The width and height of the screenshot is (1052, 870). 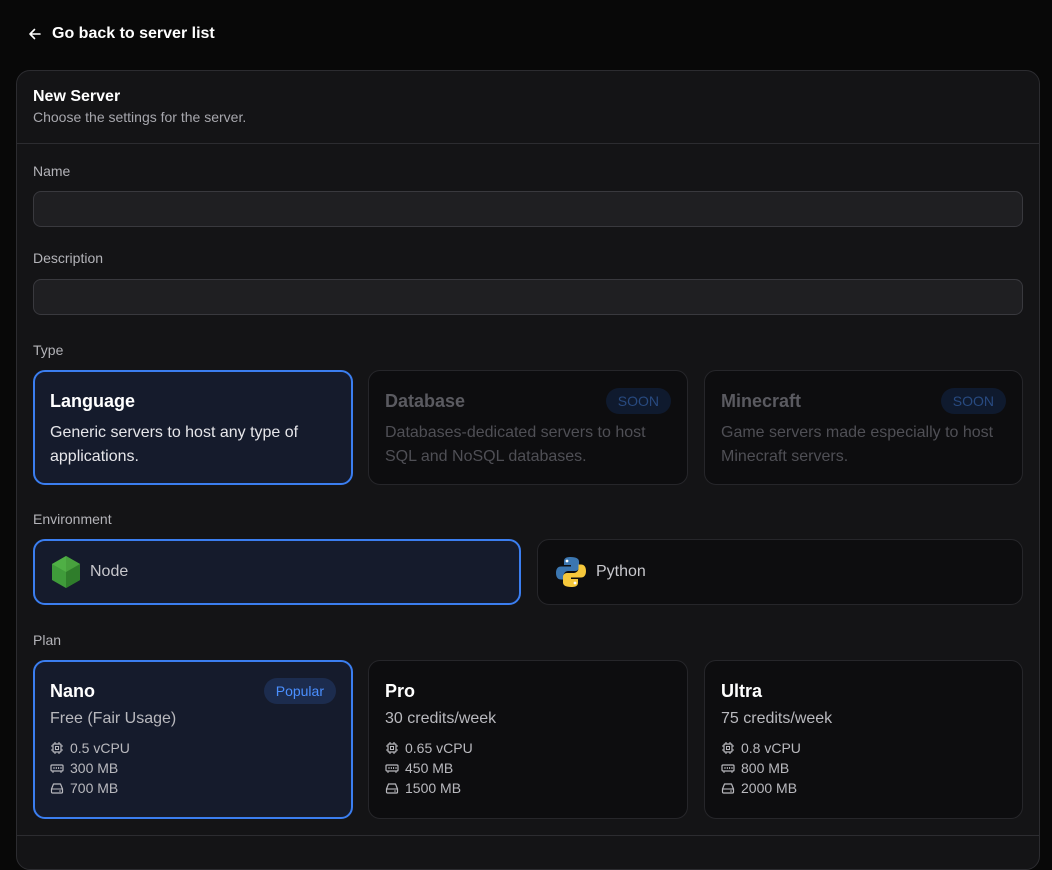 What do you see at coordinates (528, 788) in the screenshot?
I see `plan-spec-disk: 1500 MB` at bounding box center [528, 788].